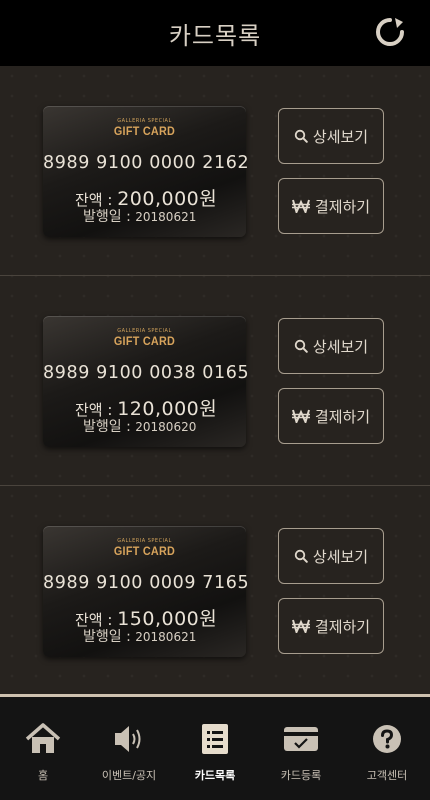  What do you see at coordinates (43, 775) in the screenshot?
I see `tab-label: 홈` at bounding box center [43, 775].